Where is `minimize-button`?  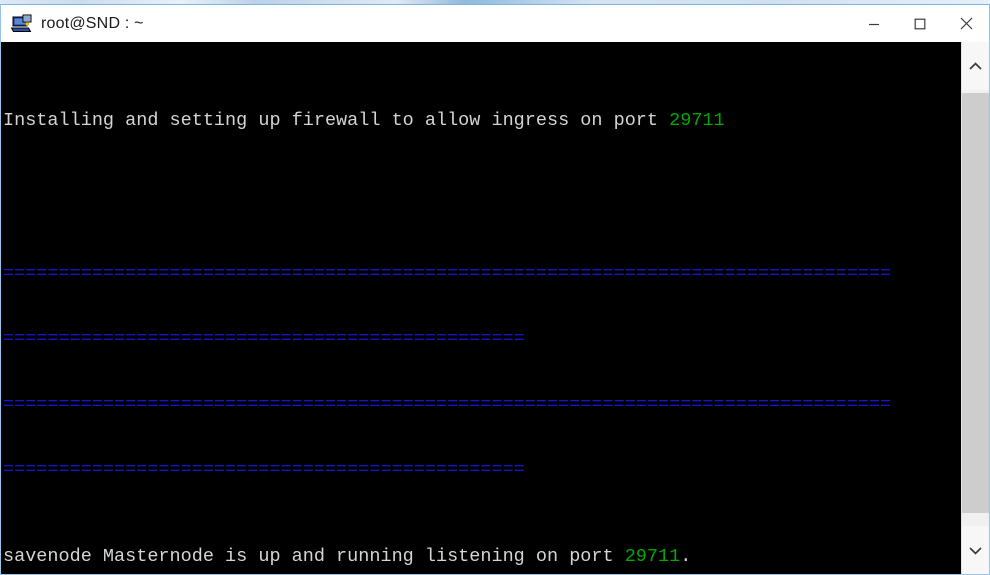
minimize-button is located at coordinates (874, 23).